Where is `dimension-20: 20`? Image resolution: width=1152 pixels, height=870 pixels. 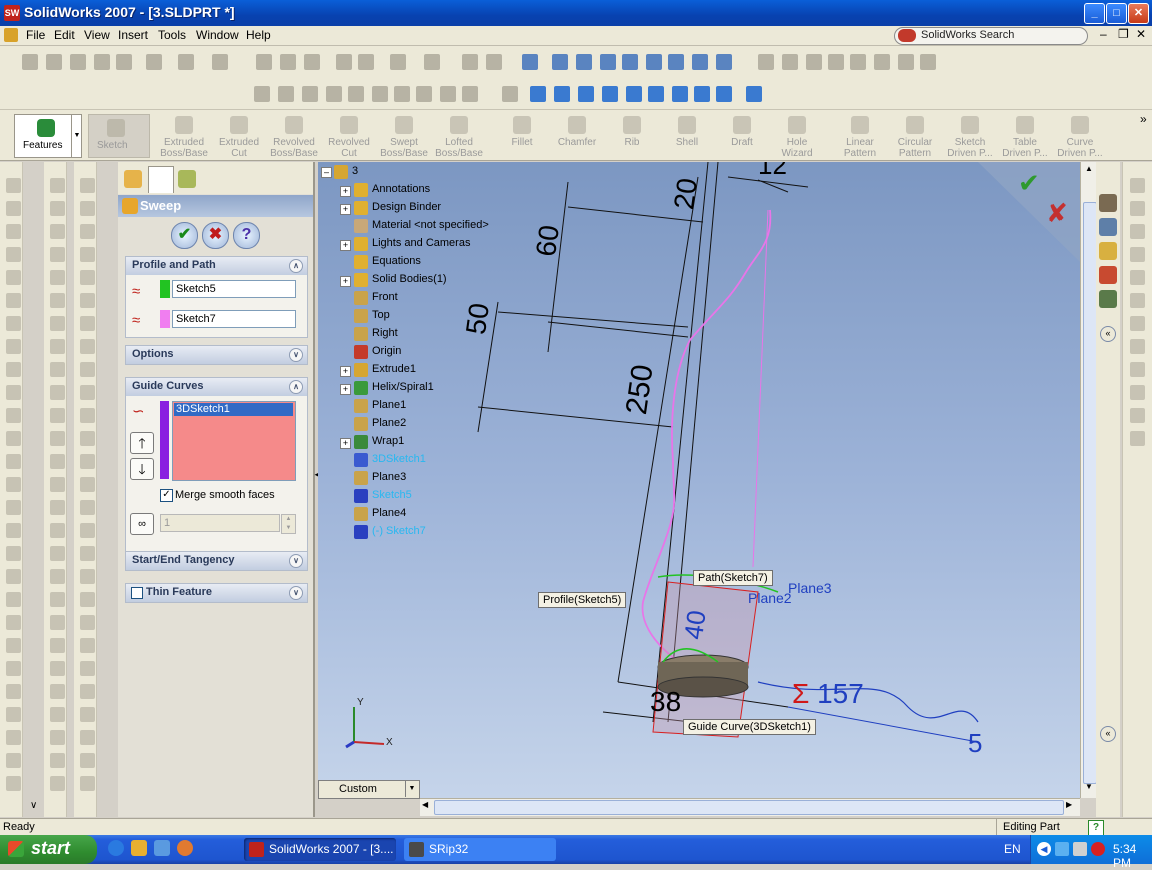 dimension-20: 20 is located at coordinates (686, 193).